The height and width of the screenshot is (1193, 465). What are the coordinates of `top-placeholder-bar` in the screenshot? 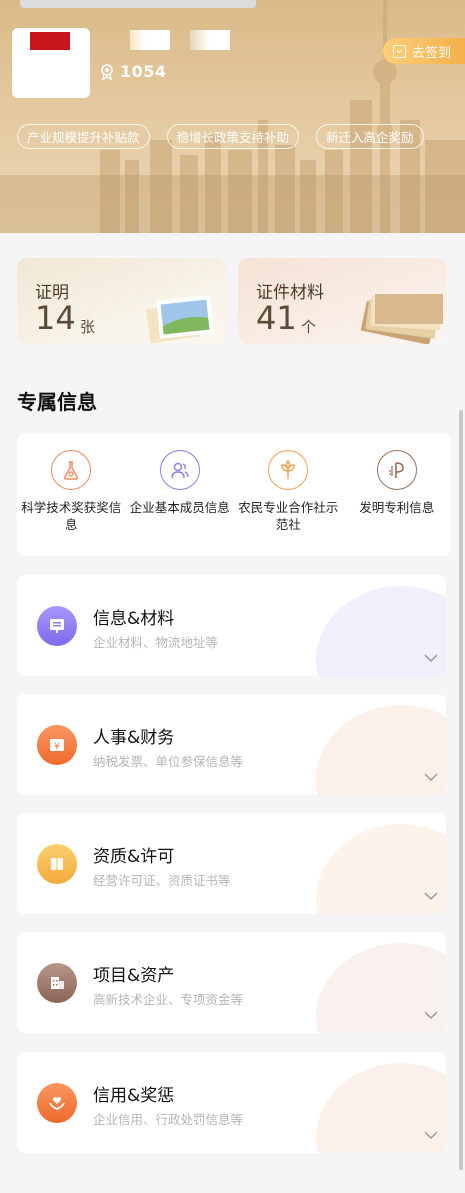 It's located at (138, 4).